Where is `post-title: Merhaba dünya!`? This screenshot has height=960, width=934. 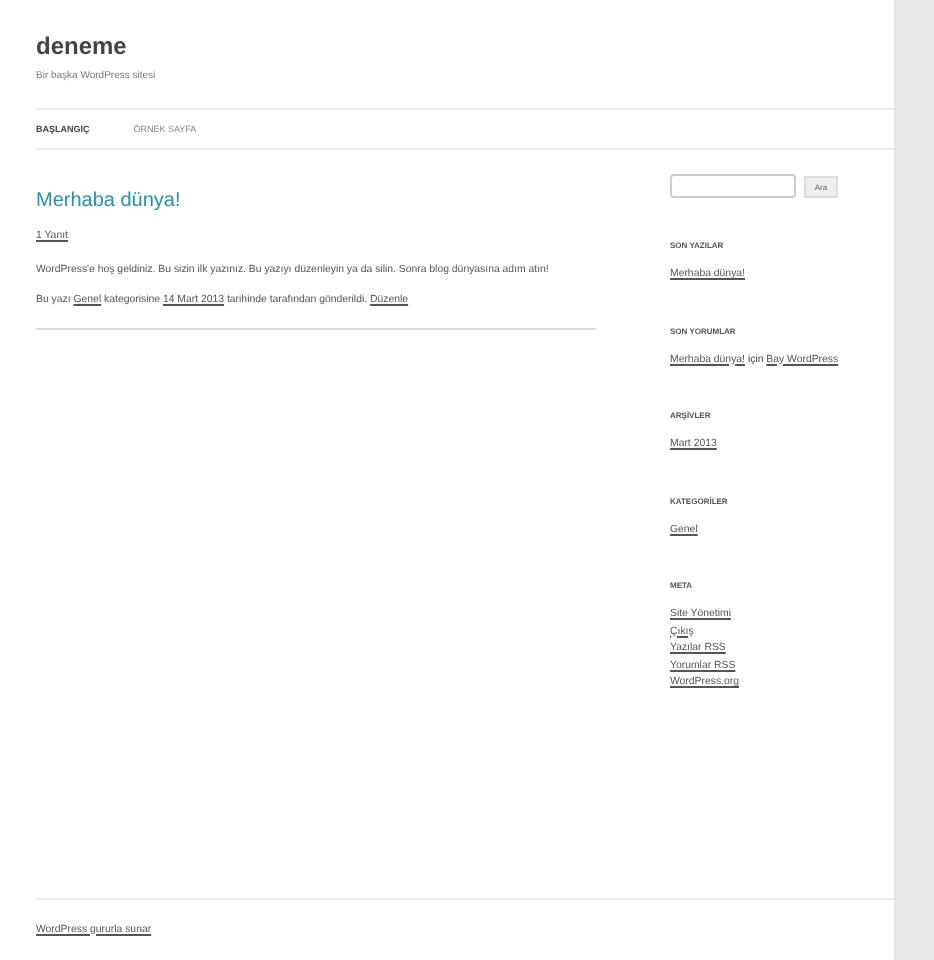
post-title: Merhaba dünya! is located at coordinates (316, 201).